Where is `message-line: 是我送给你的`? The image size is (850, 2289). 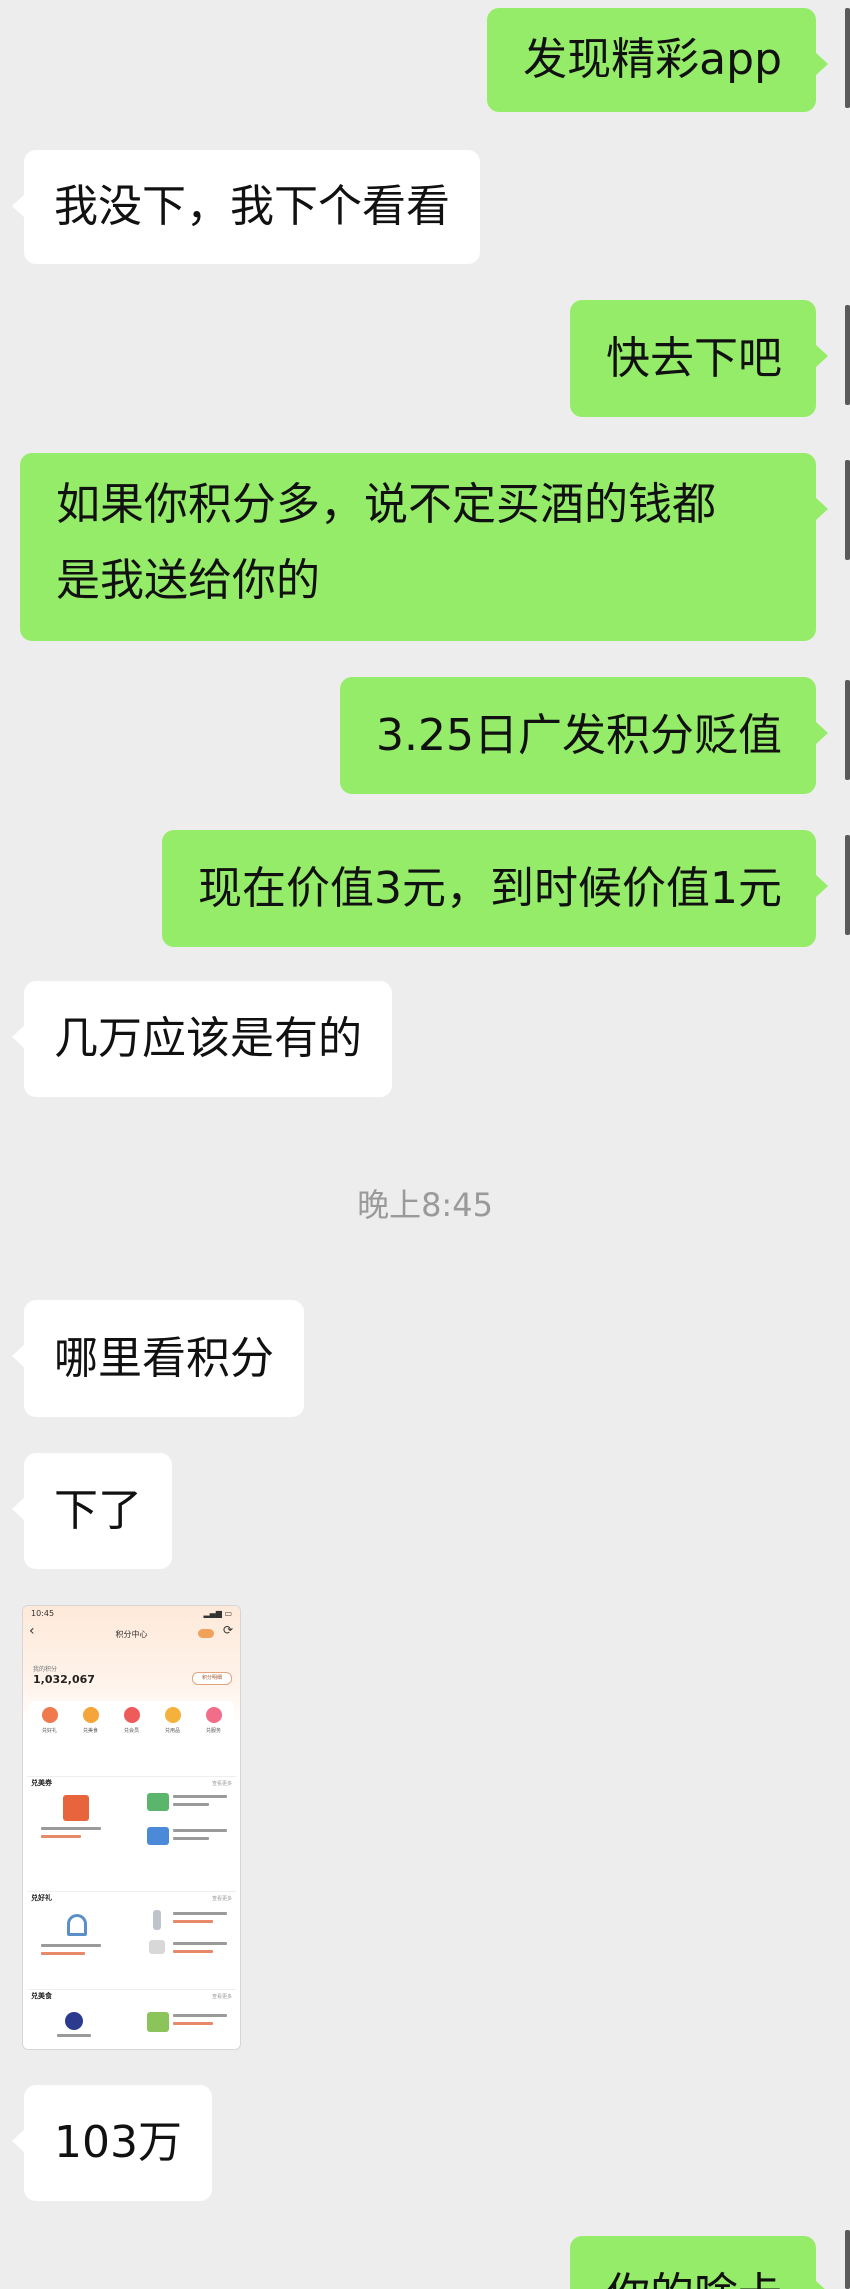
message-line: 是我送给你的 is located at coordinates (188, 580).